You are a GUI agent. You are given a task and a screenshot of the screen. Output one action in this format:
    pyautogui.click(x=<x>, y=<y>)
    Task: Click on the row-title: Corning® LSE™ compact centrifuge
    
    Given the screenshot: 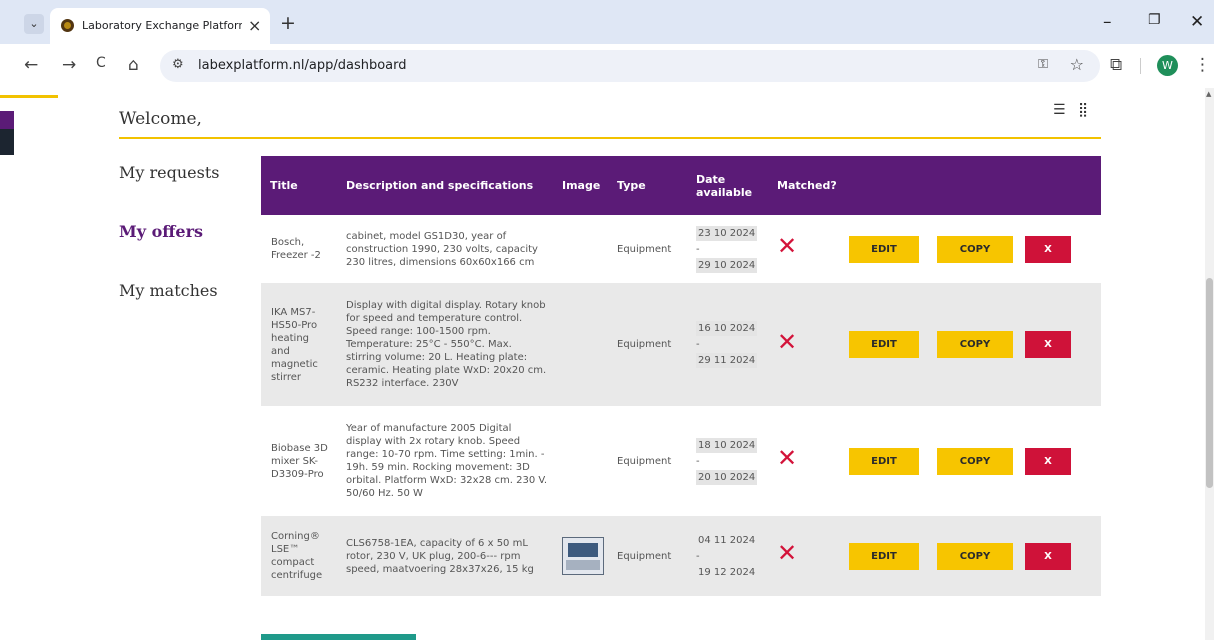 What is the action you would take?
    pyautogui.click(x=298, y=556)
    